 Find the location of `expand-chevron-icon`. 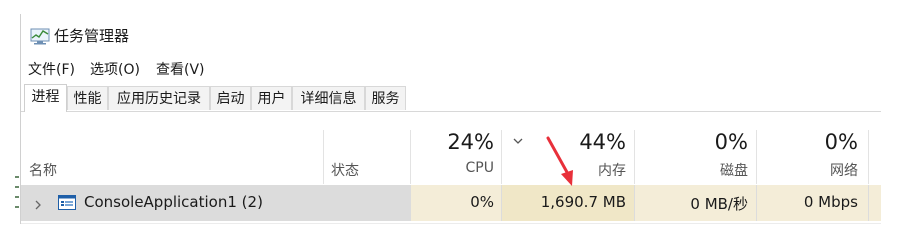

expand-chevron-icon is located at coordinates (38, 203).